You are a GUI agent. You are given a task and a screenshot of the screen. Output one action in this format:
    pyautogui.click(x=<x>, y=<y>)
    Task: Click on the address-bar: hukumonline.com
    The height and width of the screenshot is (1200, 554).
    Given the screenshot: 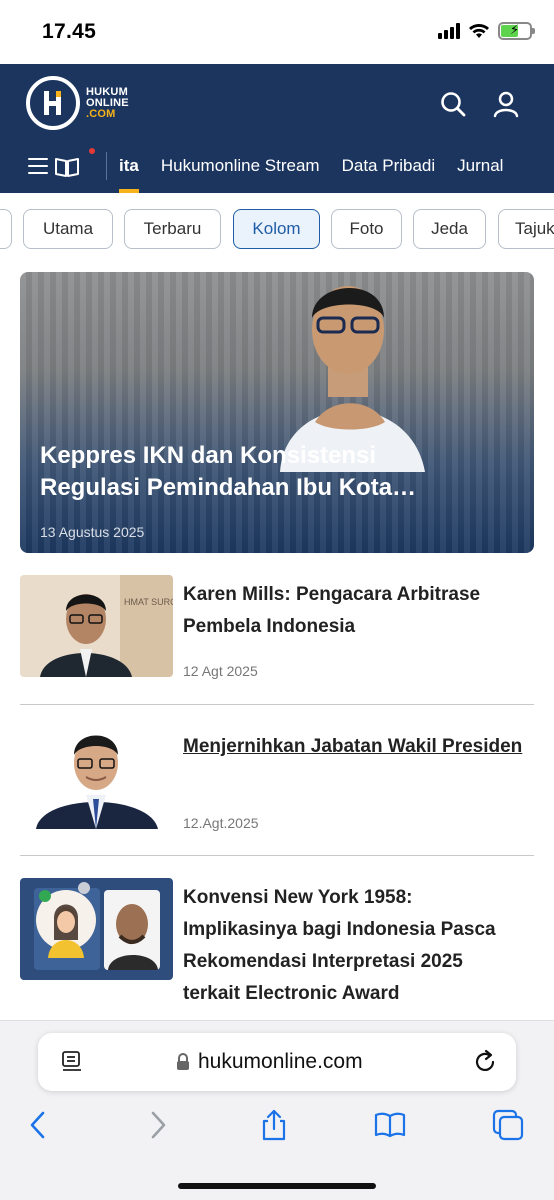 What is the action you would take?
    pyautogui.click(x=277, y=1062)
    